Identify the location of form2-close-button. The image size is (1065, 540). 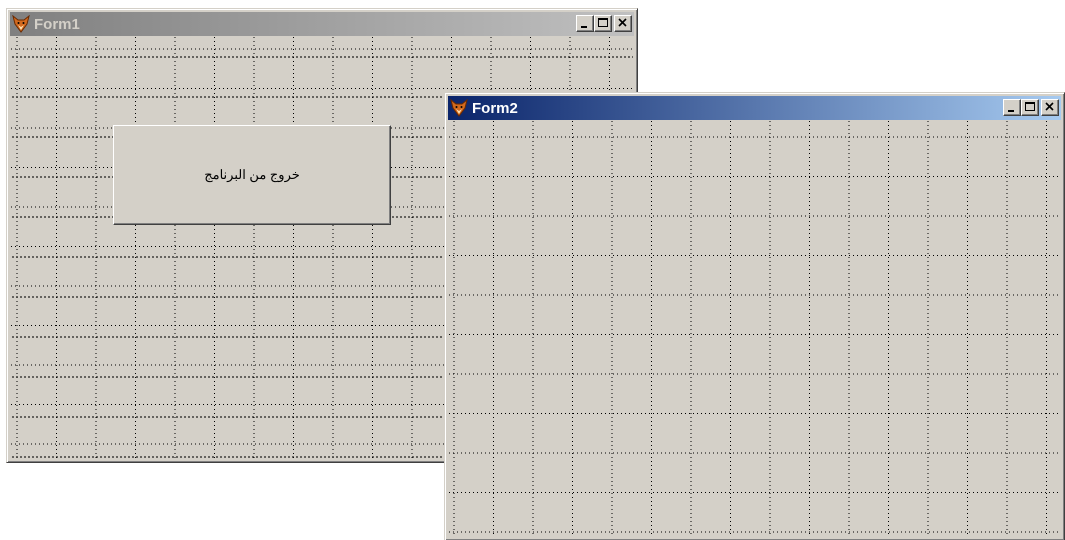
(1050, 107).